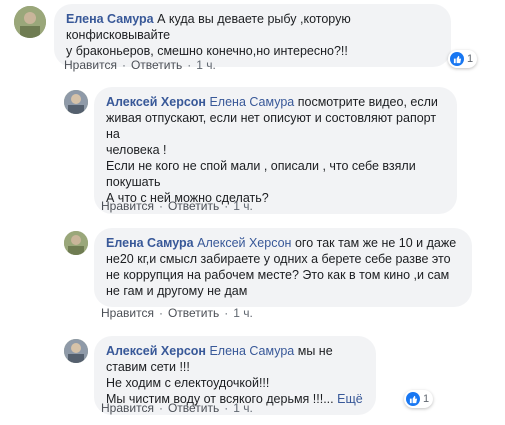 The height and width of the screenshot is (425, 505). Describe the element at coordinates (244, 243) in the screenshot. I see `comment-mention: Алексей Херсон` at that location.